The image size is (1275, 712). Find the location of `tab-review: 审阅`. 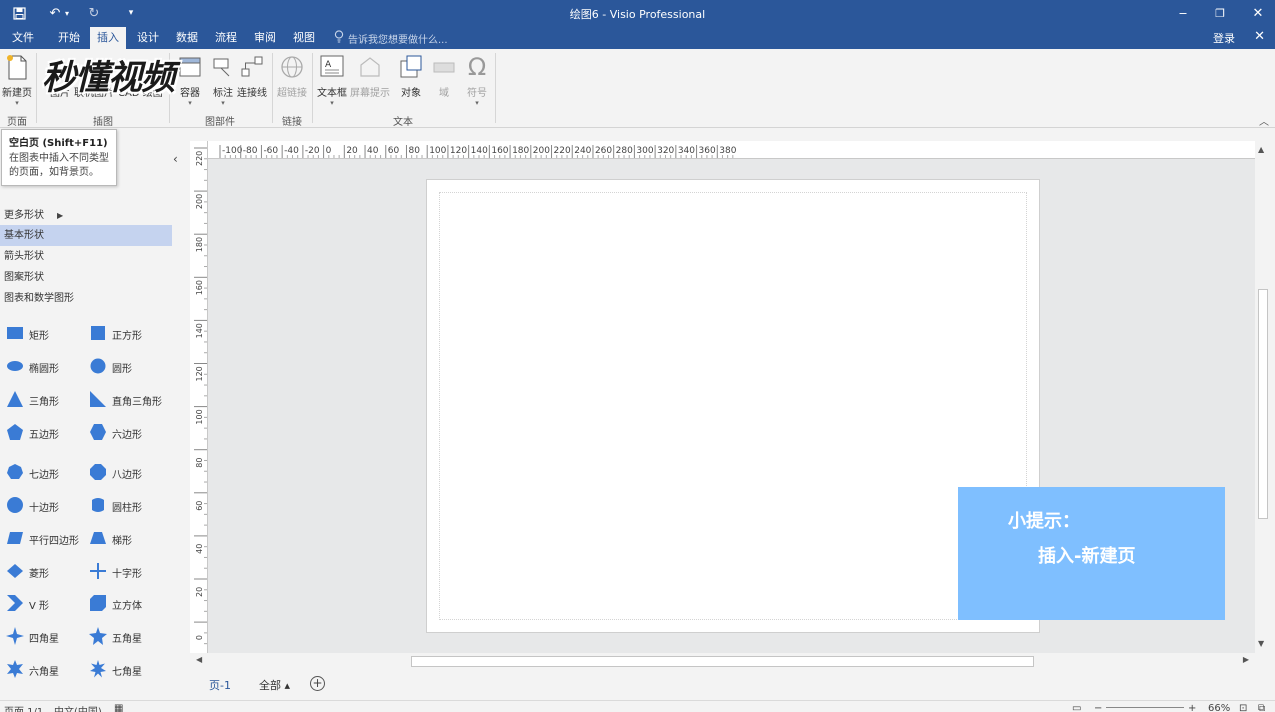

tab-review: 审阅 is located at coordinates (265, 38).